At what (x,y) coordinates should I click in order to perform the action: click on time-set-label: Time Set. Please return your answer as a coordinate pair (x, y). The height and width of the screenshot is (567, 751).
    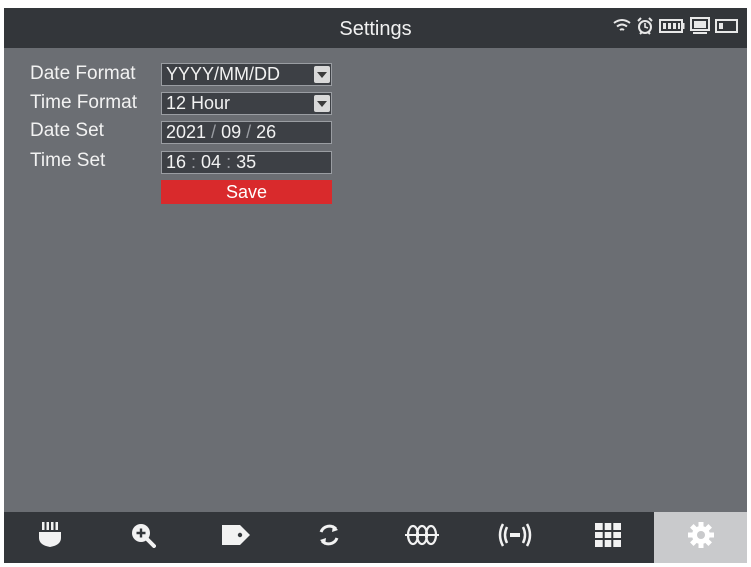
    Looking at the image, I should click on (68, 160).